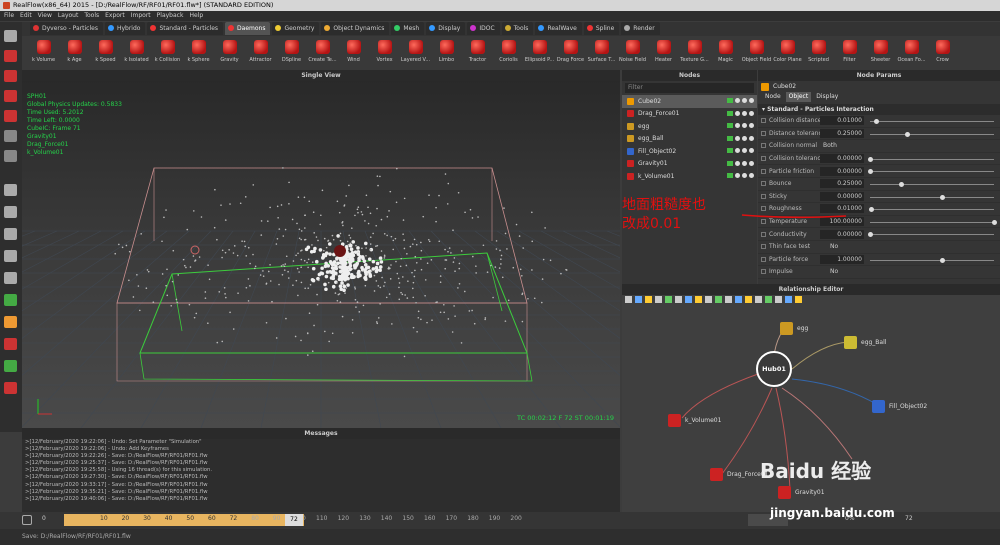 The width and height of the screenshot is (1000, 545). Describe the element at coordinates (689, 88) in the screenshot. I see `nodes-filter-input: Filter` at that location.